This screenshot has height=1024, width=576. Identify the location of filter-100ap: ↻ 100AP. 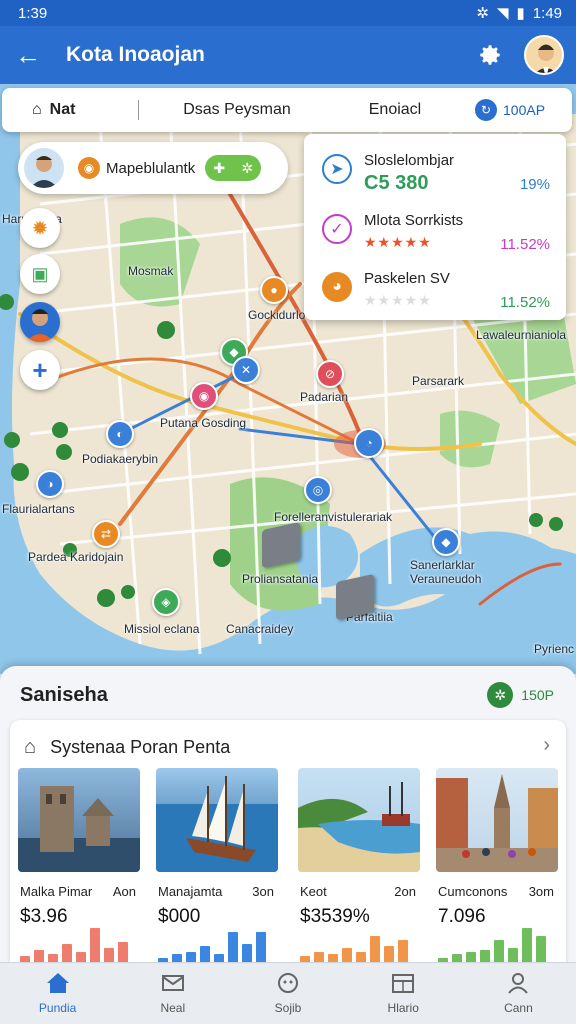
(510, 110).